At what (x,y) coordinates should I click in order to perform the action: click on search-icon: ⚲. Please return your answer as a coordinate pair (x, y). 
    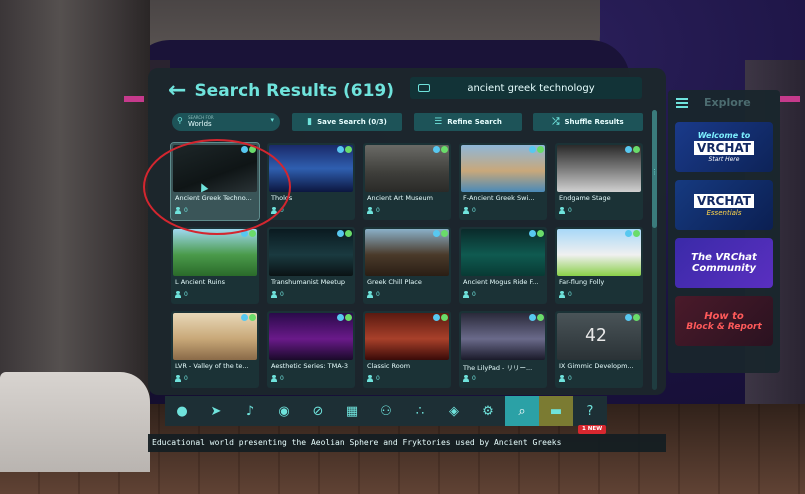
    Looking at the image, I should click on (180, 120).